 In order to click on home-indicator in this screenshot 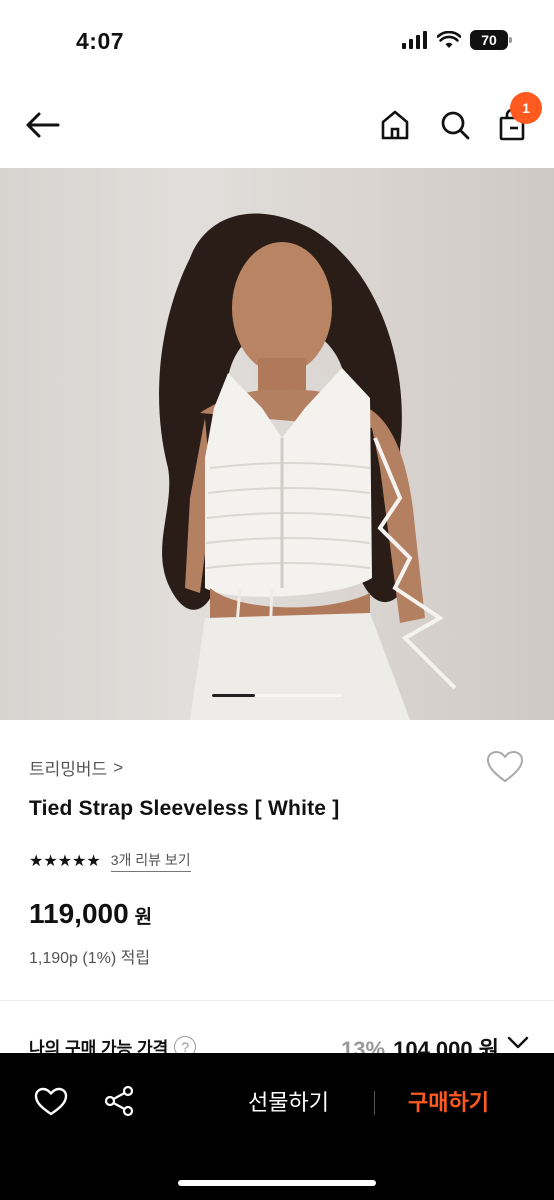, I will do `click(277, 1183)`.